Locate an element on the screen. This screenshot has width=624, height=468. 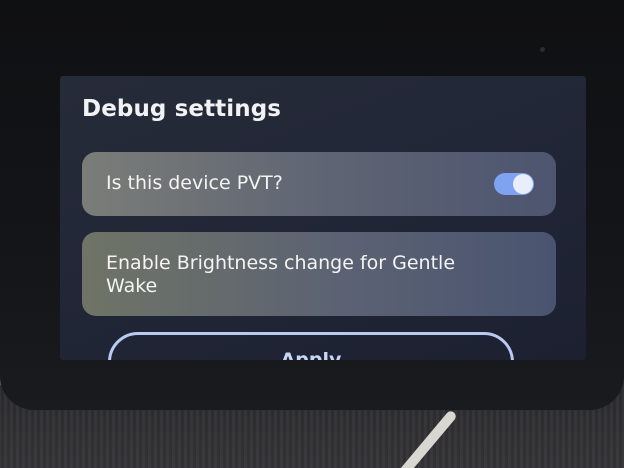
setting-gentle-wake-brightness: Enable Brightness change for Gentle Wake is located at coordinates (319, 274).